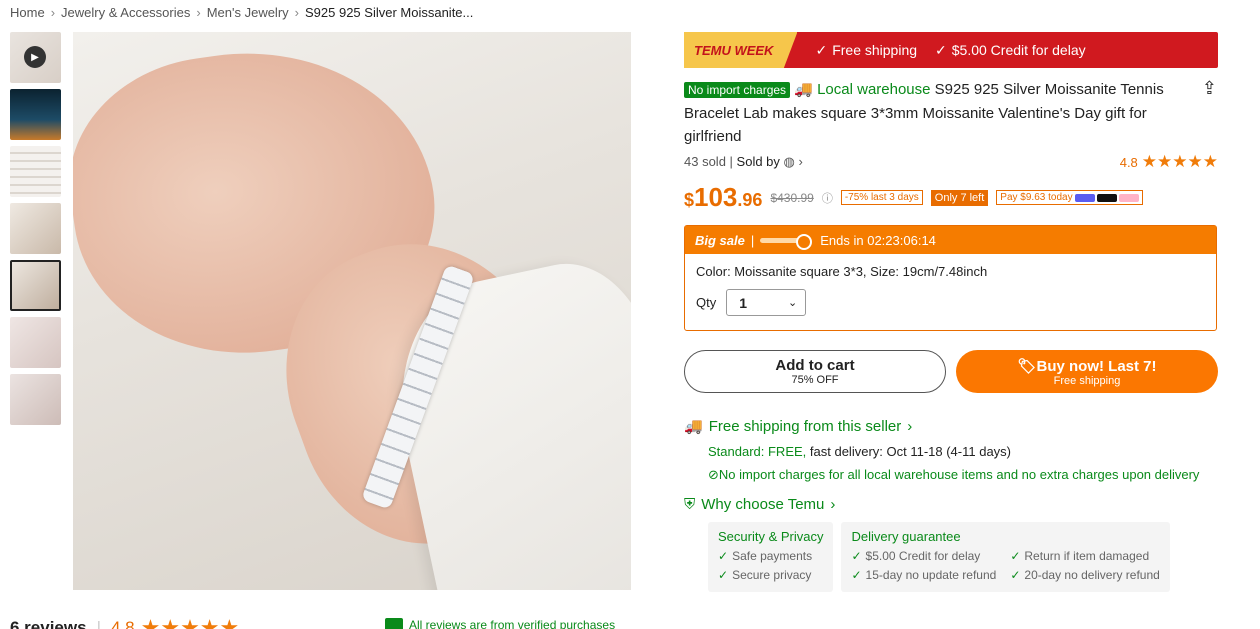 The width and height of the screenshot is (1260, 629). I want to click on quantity-select: 1 ⌄, so click(766, 302).